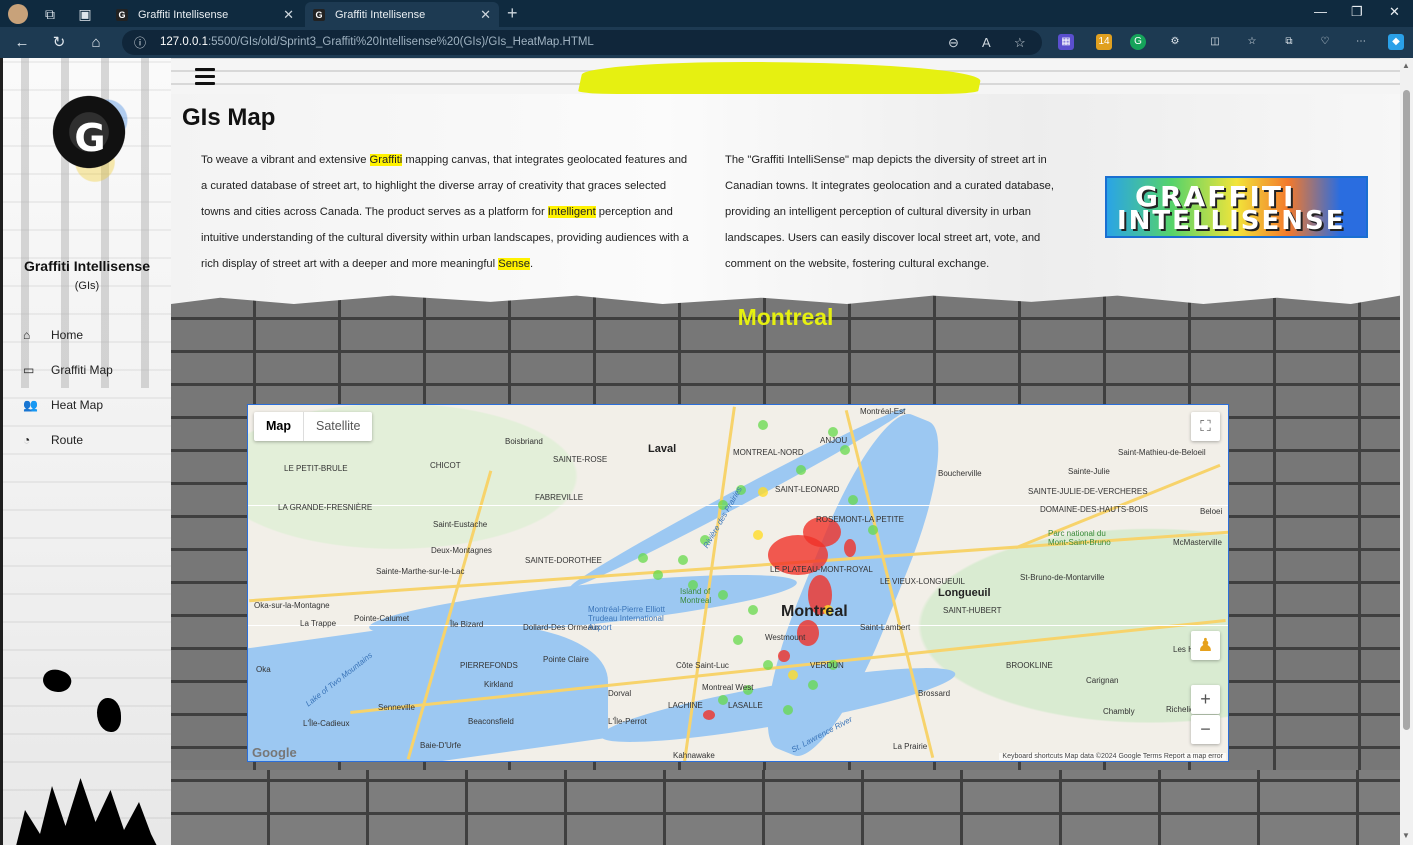 Image resolution: width=1413 pixels, height=845 pixels. I want to click on favorites-icon: ☆, so click(1252, 42).